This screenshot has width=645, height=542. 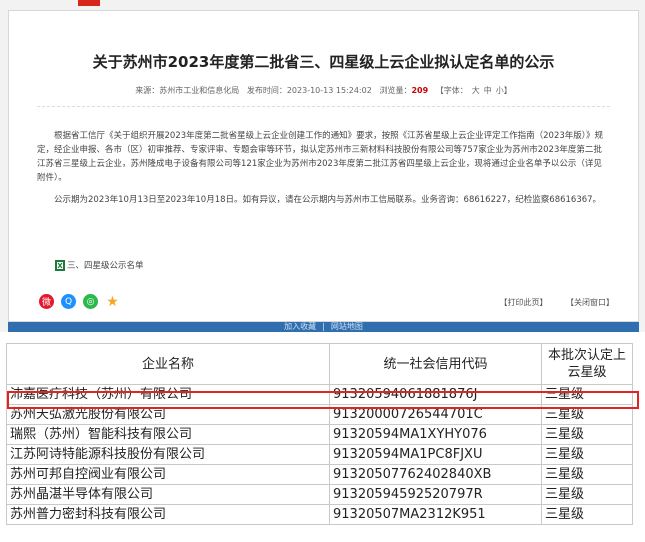 I want to click on font-medium-button: 中, so click(x=488, y=90).